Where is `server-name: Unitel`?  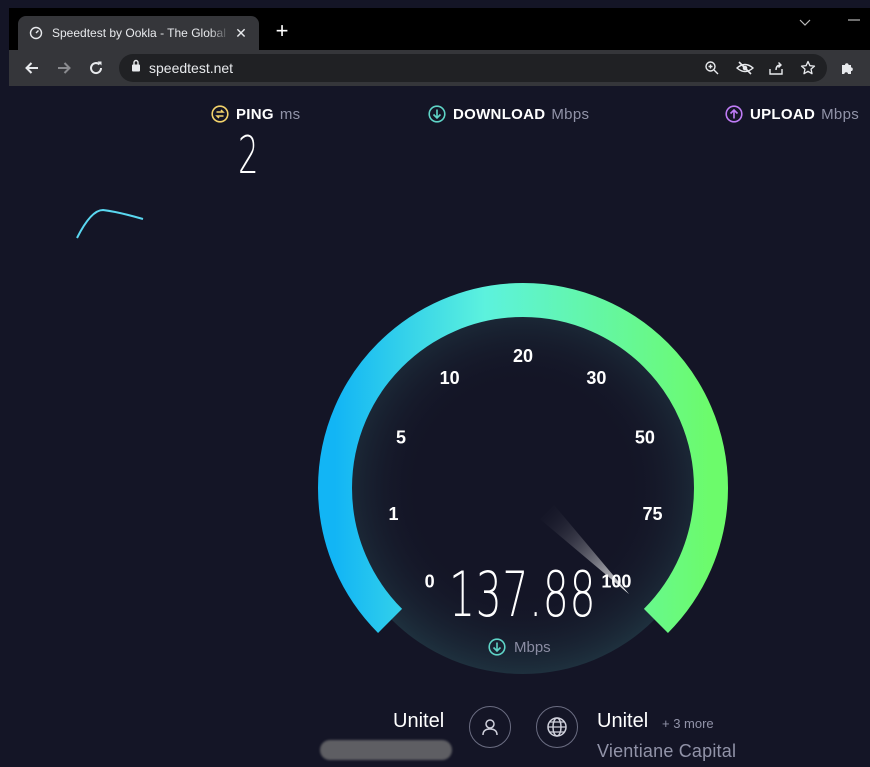 server-name: Unitel is located at coordinates (622, 721).